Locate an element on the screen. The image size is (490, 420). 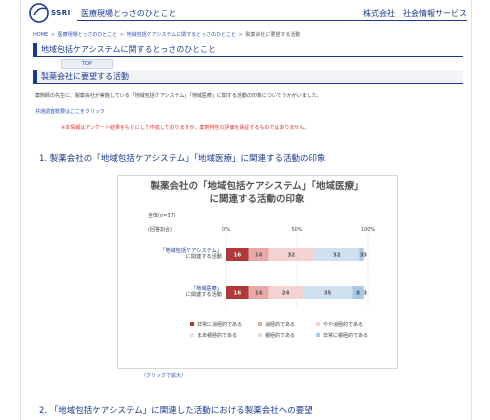
page-title-bar: 地域包括ケアシステムに関するとっさのひとこと is located at coordinates (248, 50).